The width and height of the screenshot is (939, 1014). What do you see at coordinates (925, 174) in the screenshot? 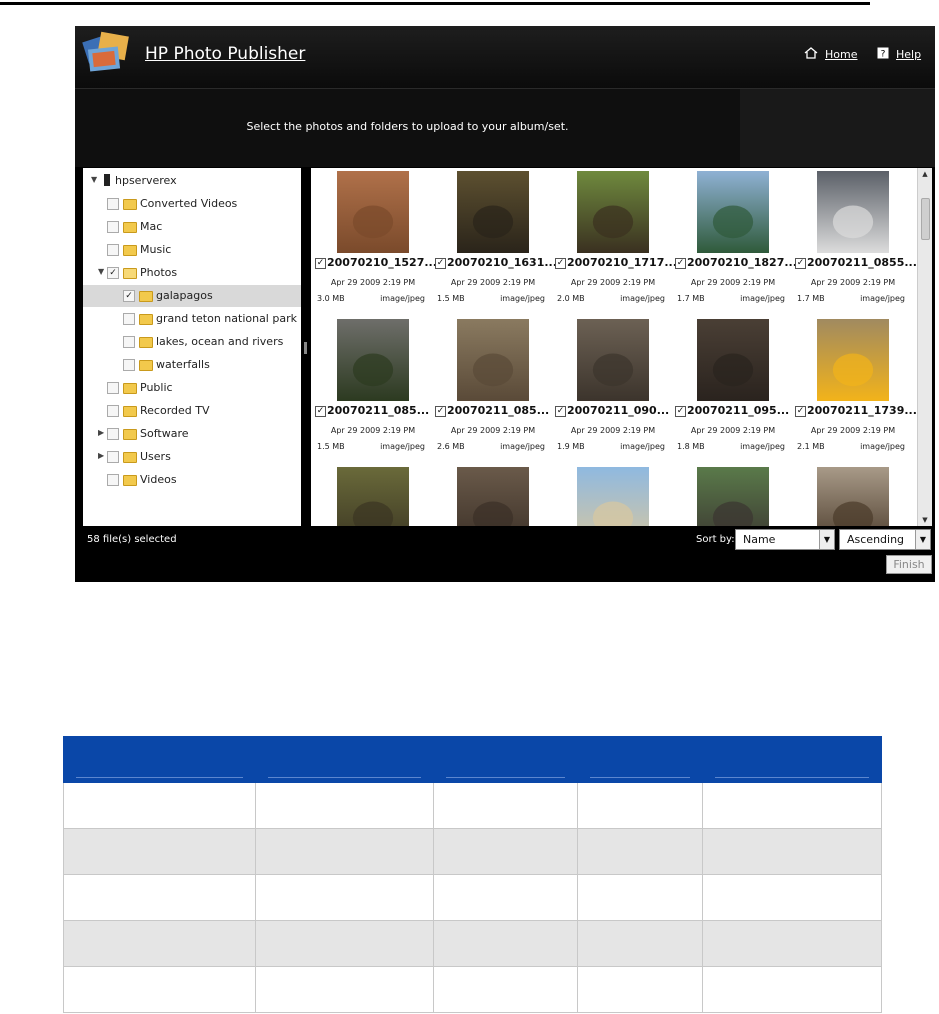
I see `scroll-up-icon: ▲` at bounding box center [925, 174].